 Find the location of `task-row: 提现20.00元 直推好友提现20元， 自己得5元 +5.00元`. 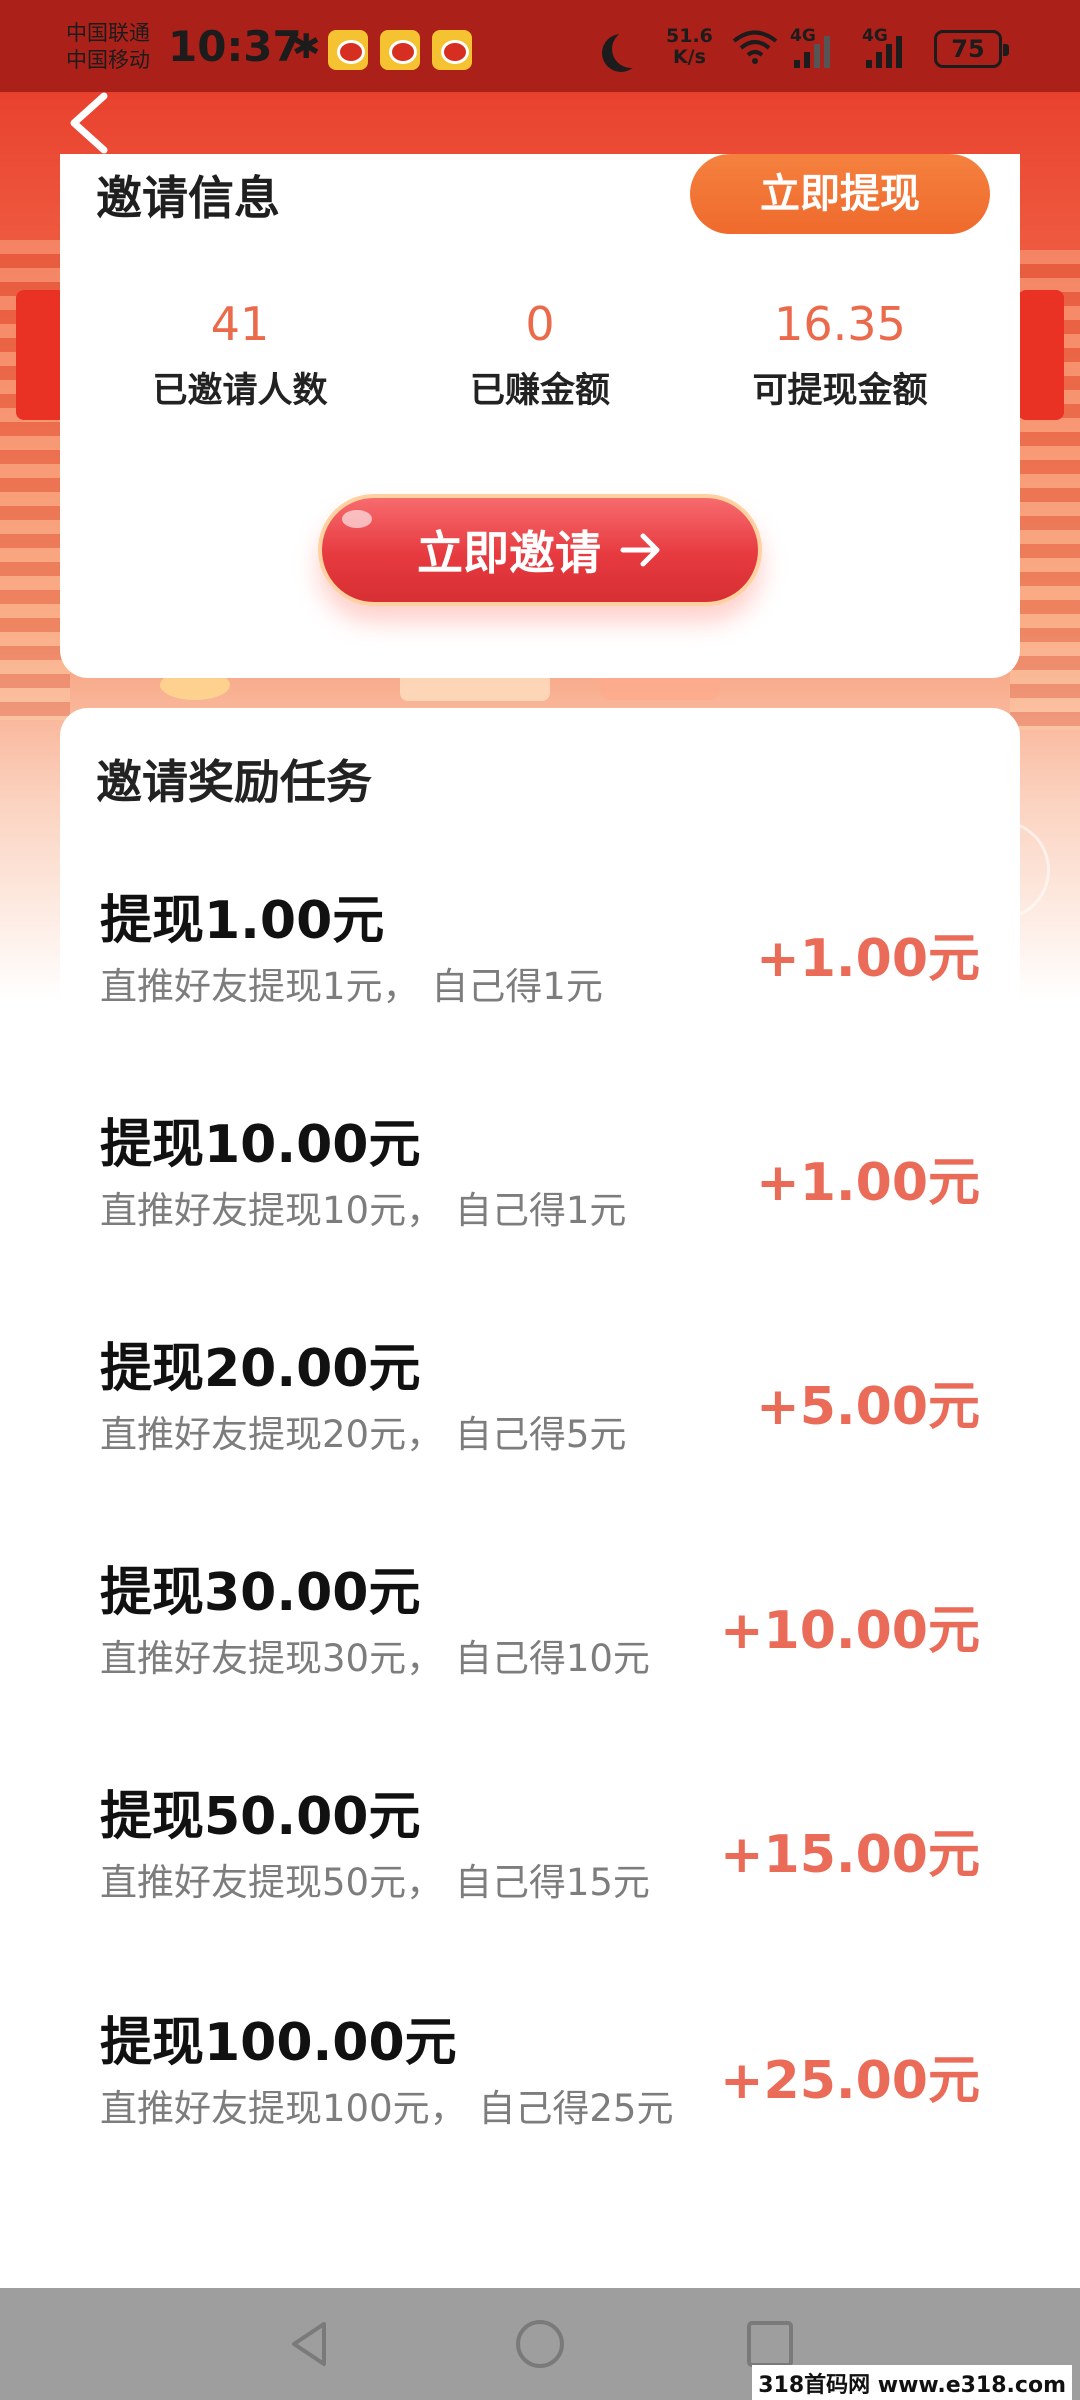

task-row: 提现20.00元 直推好友提现20元， 自己得5元 +5.00元 is located at coordinates (540, 1426).